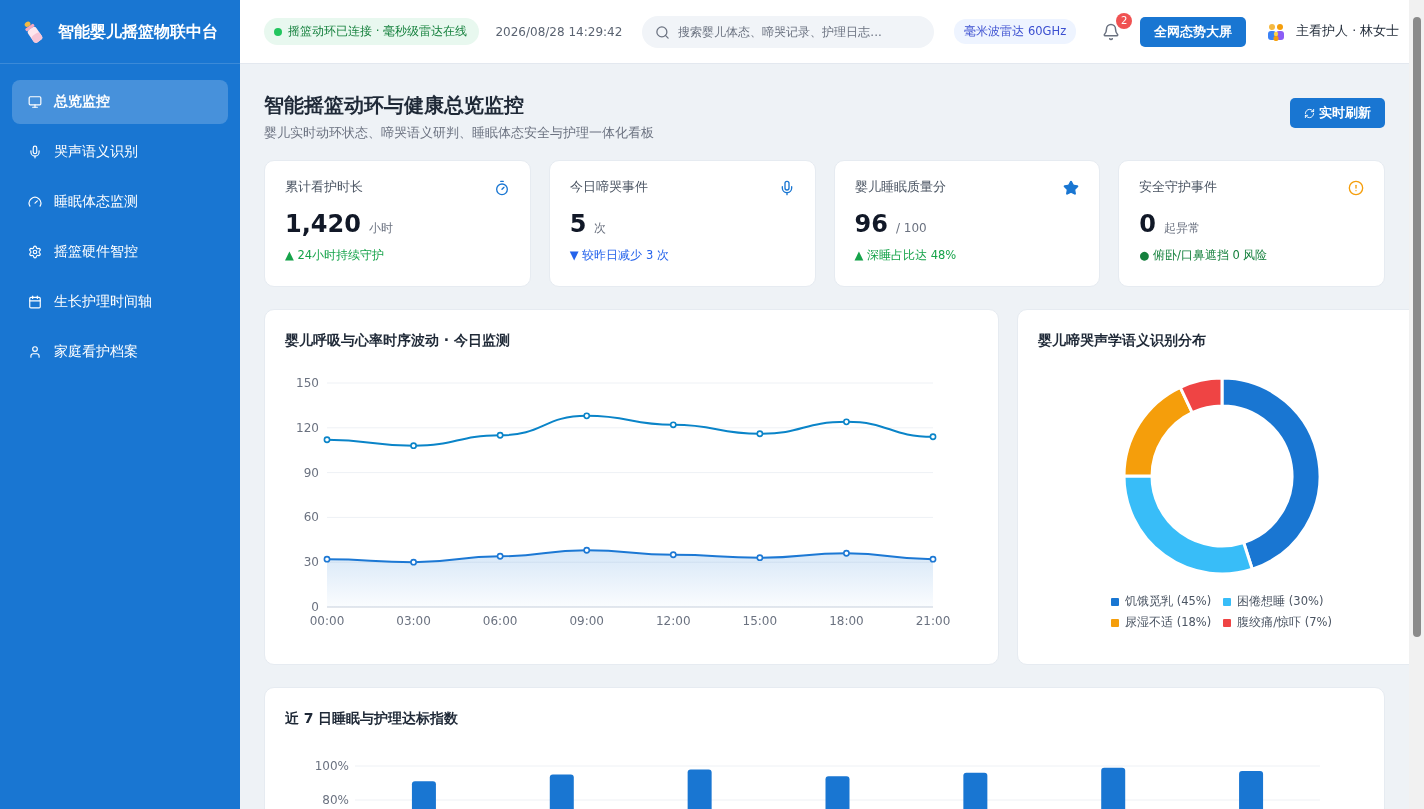  What do you see at coordinates (380, 228) in the screenshot?
I see `stat-unit: 小时` at bounding box center [380, 228].